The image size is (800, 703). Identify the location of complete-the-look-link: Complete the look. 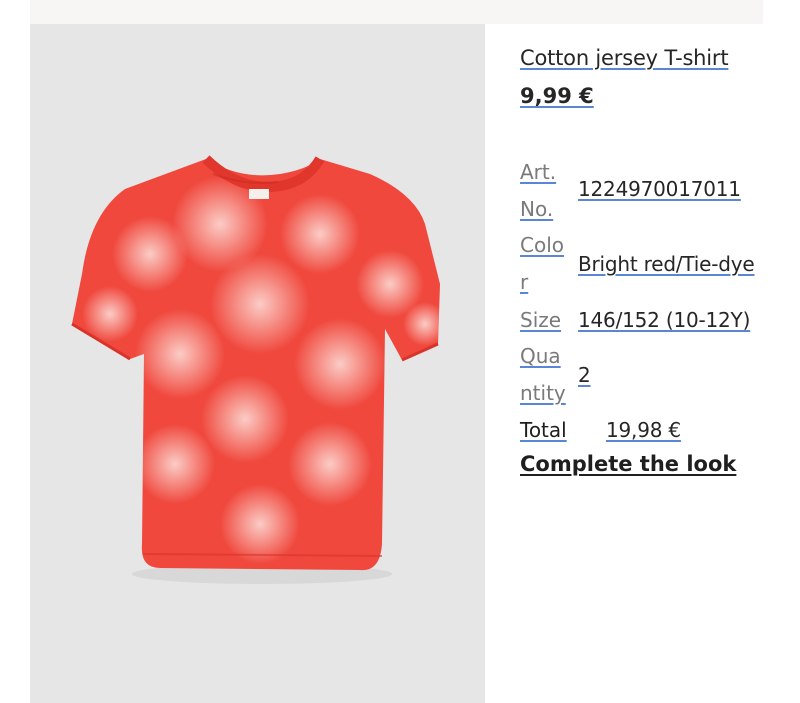
(628, 464).